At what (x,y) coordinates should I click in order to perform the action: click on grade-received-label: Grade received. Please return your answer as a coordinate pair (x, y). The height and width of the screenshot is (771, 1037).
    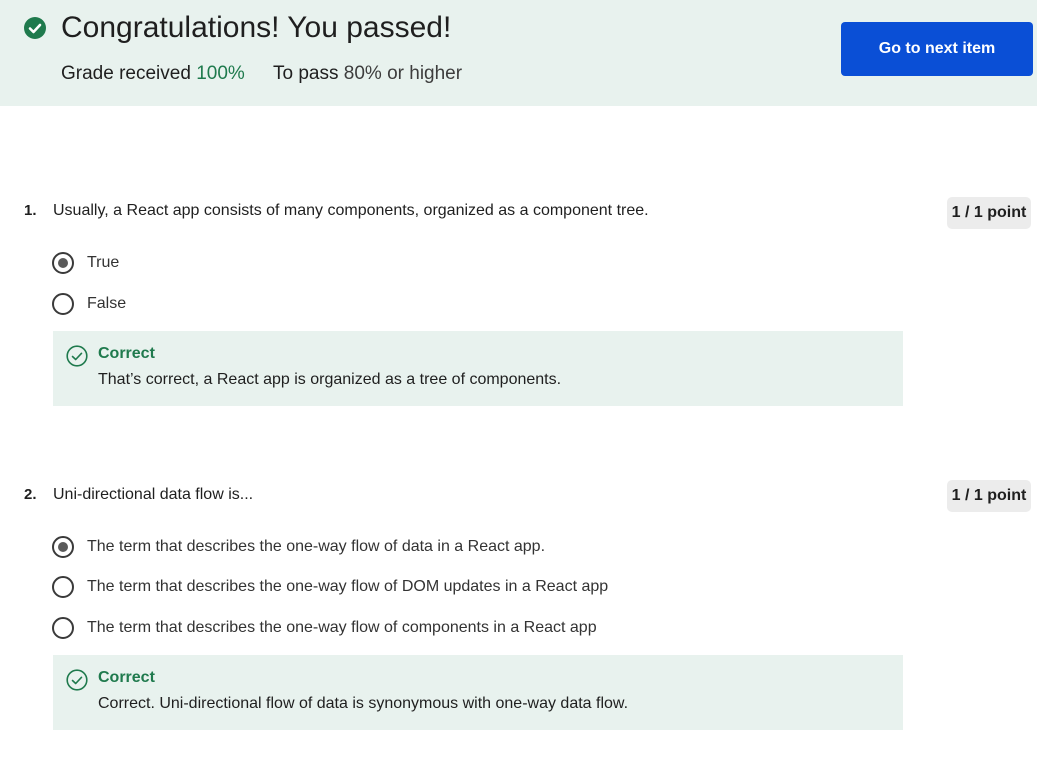
    Looking at the image, I should click on (126, 73).